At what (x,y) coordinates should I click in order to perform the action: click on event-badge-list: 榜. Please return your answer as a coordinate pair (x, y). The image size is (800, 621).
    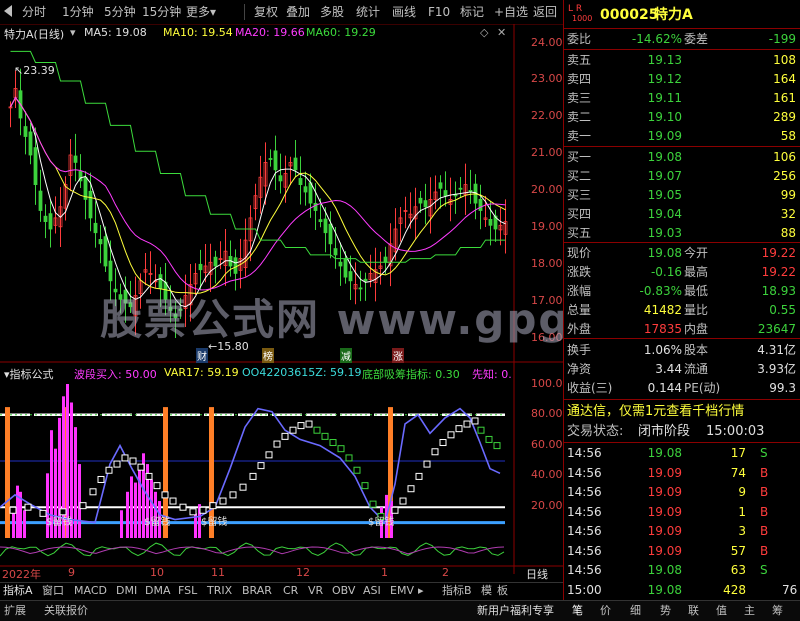
    Looking at the image, I should click on (268, 355).